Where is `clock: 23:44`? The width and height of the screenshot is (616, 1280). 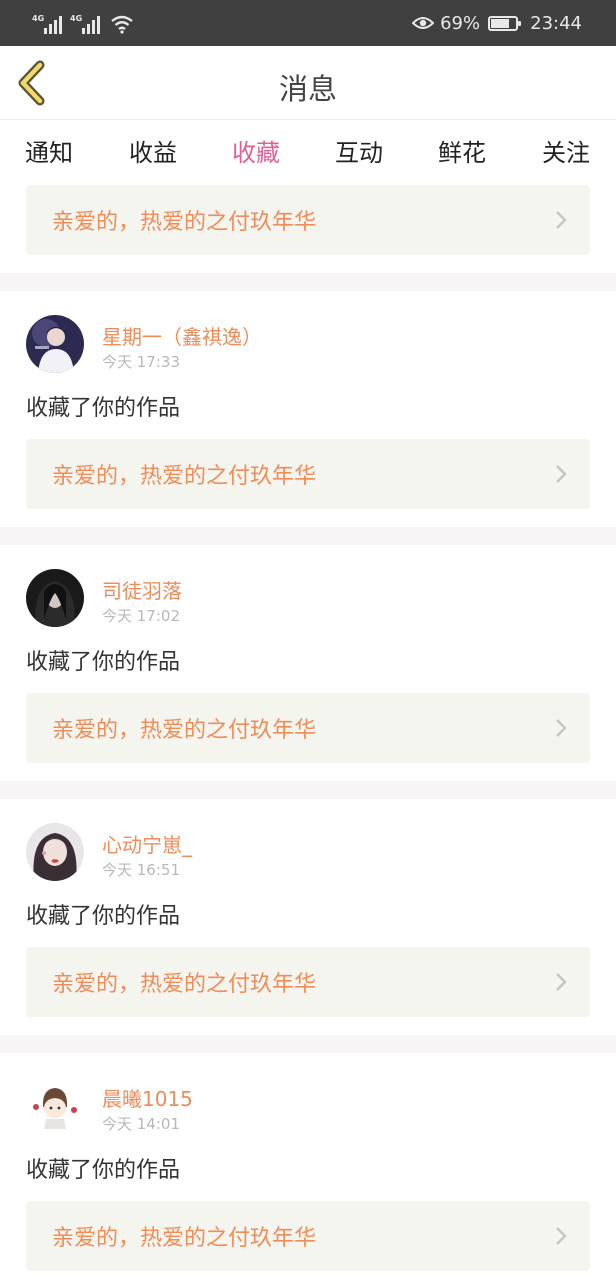
clock: 23:44 is located at coordinates (556, 23).